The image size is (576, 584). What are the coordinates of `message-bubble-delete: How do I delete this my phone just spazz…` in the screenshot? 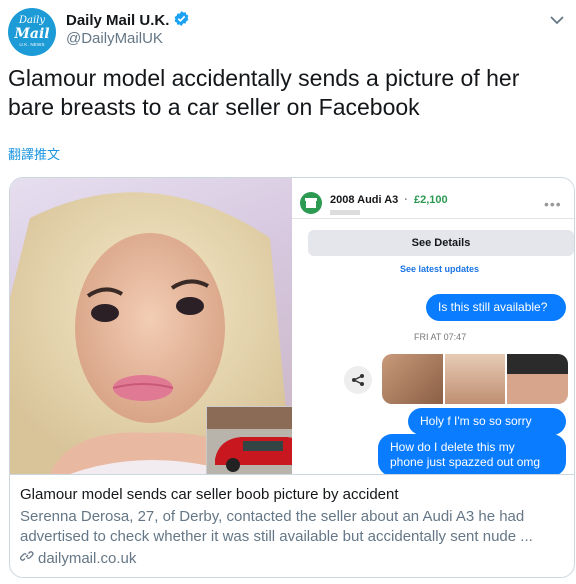 It's located at (472, 454).